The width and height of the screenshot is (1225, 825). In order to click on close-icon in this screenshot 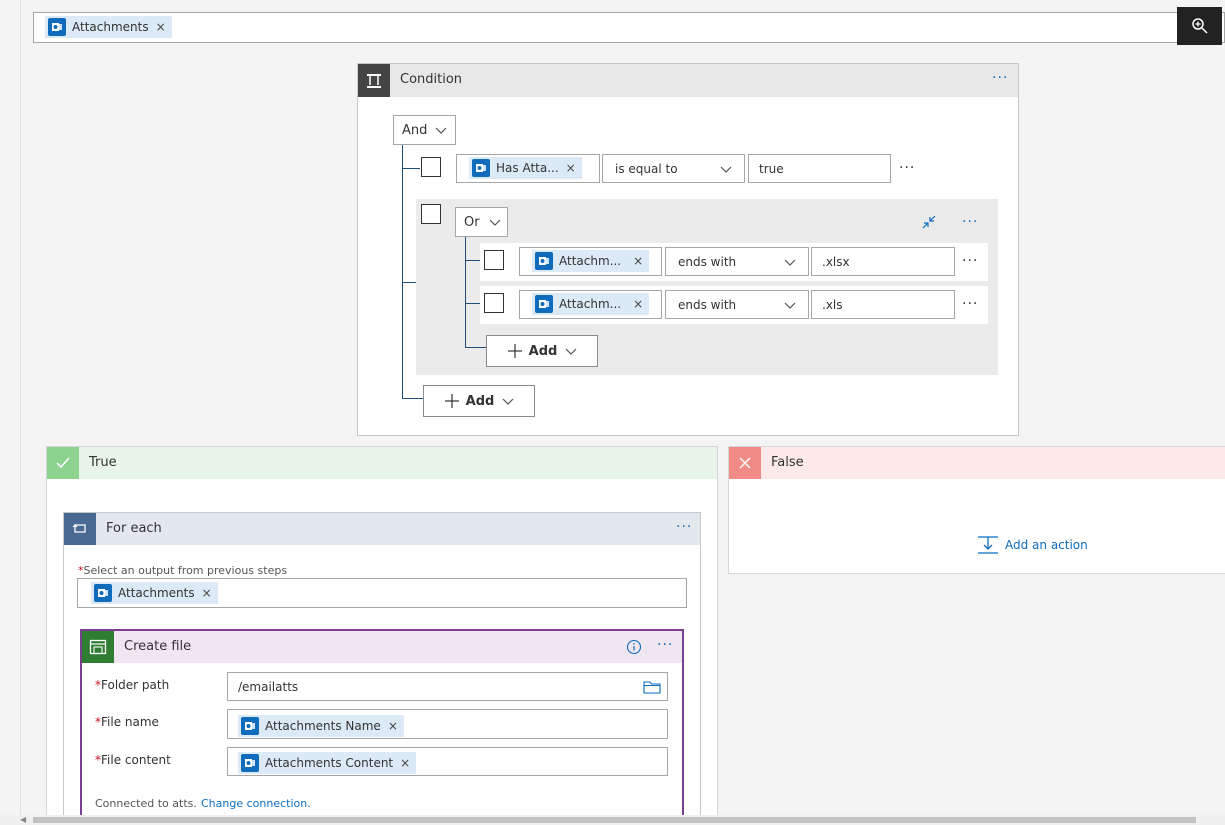, I will do `click(745, 463)`.